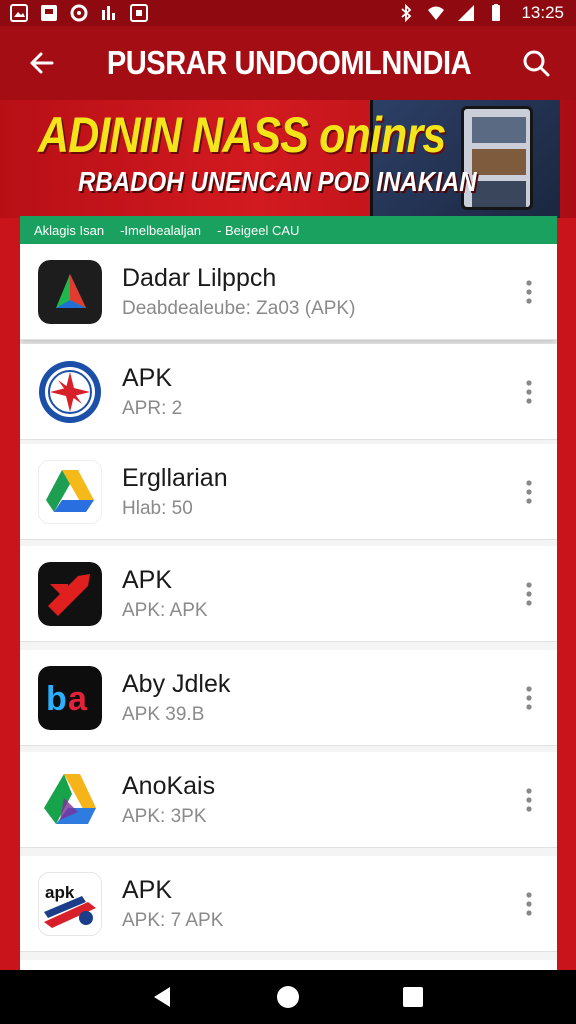 Image resolution: width=576 pixels, height=1024 pixels. Describe the element at coordinates (199, 278) in the screenshot. I see `app-name: Dadar Lilppch` at that location.